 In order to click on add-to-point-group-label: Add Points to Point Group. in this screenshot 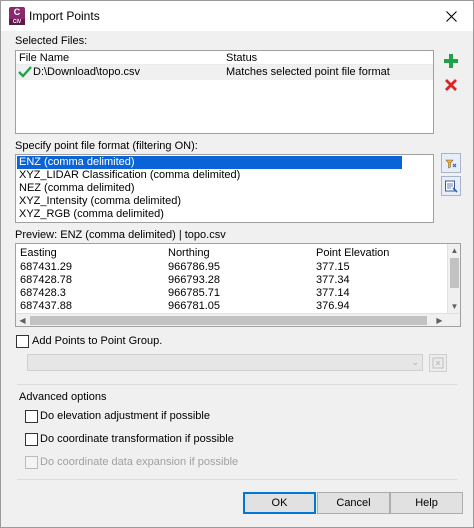, I will do `click(97, 341)`.